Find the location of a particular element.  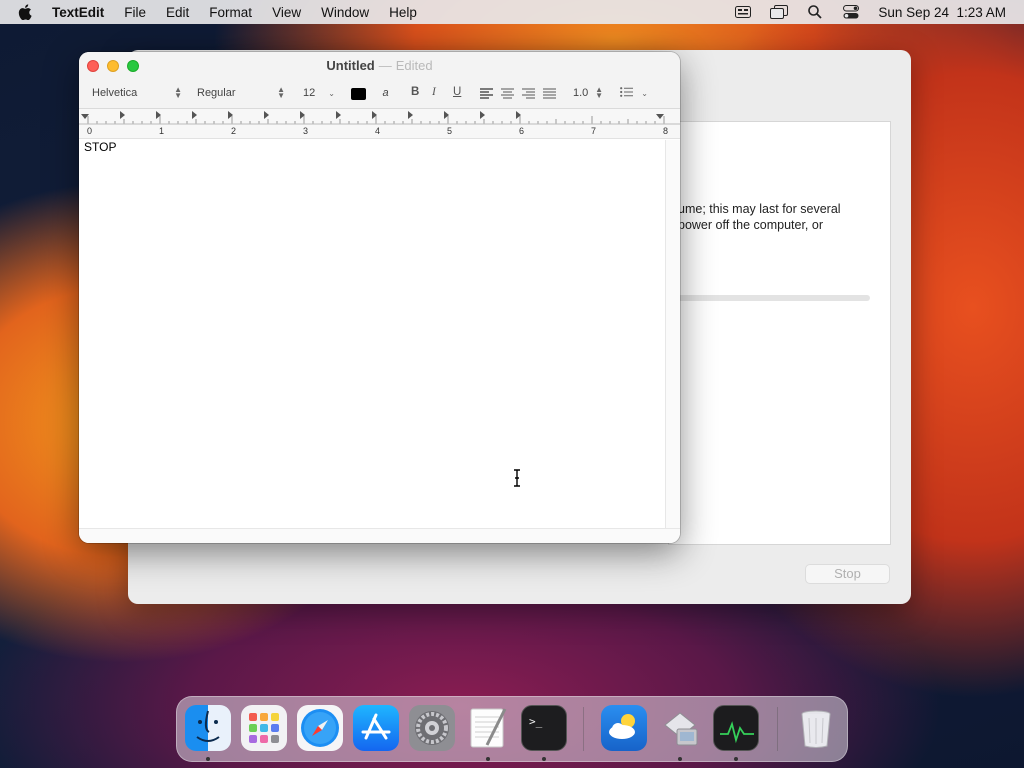

menu-file: File is located at coordinates (135, 12).